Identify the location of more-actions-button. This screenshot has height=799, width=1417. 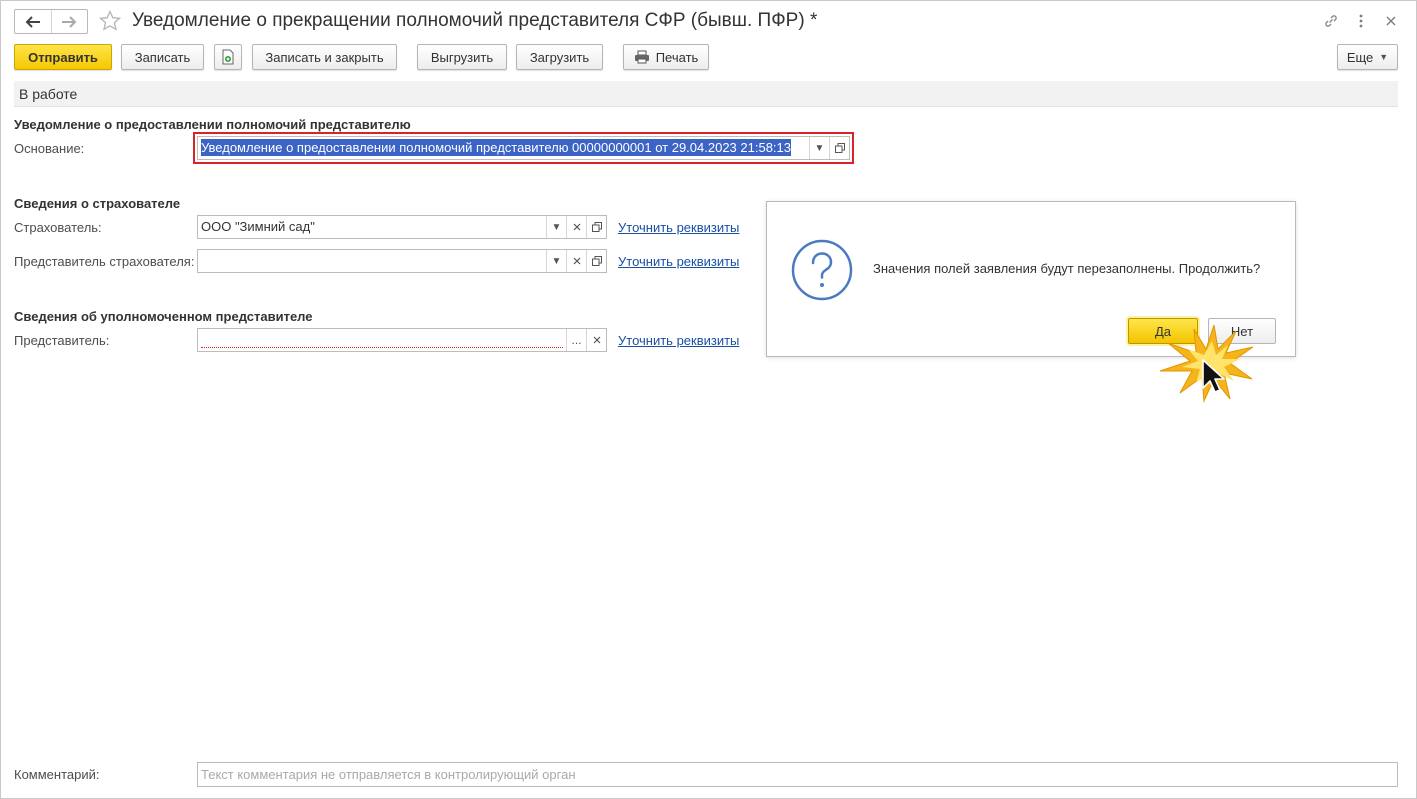
(1361, 21).